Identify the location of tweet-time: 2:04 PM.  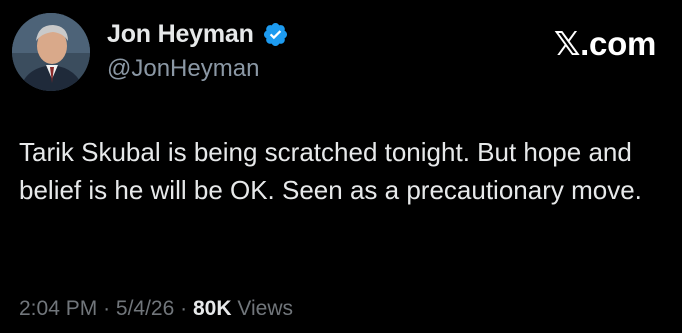
(58, 308).